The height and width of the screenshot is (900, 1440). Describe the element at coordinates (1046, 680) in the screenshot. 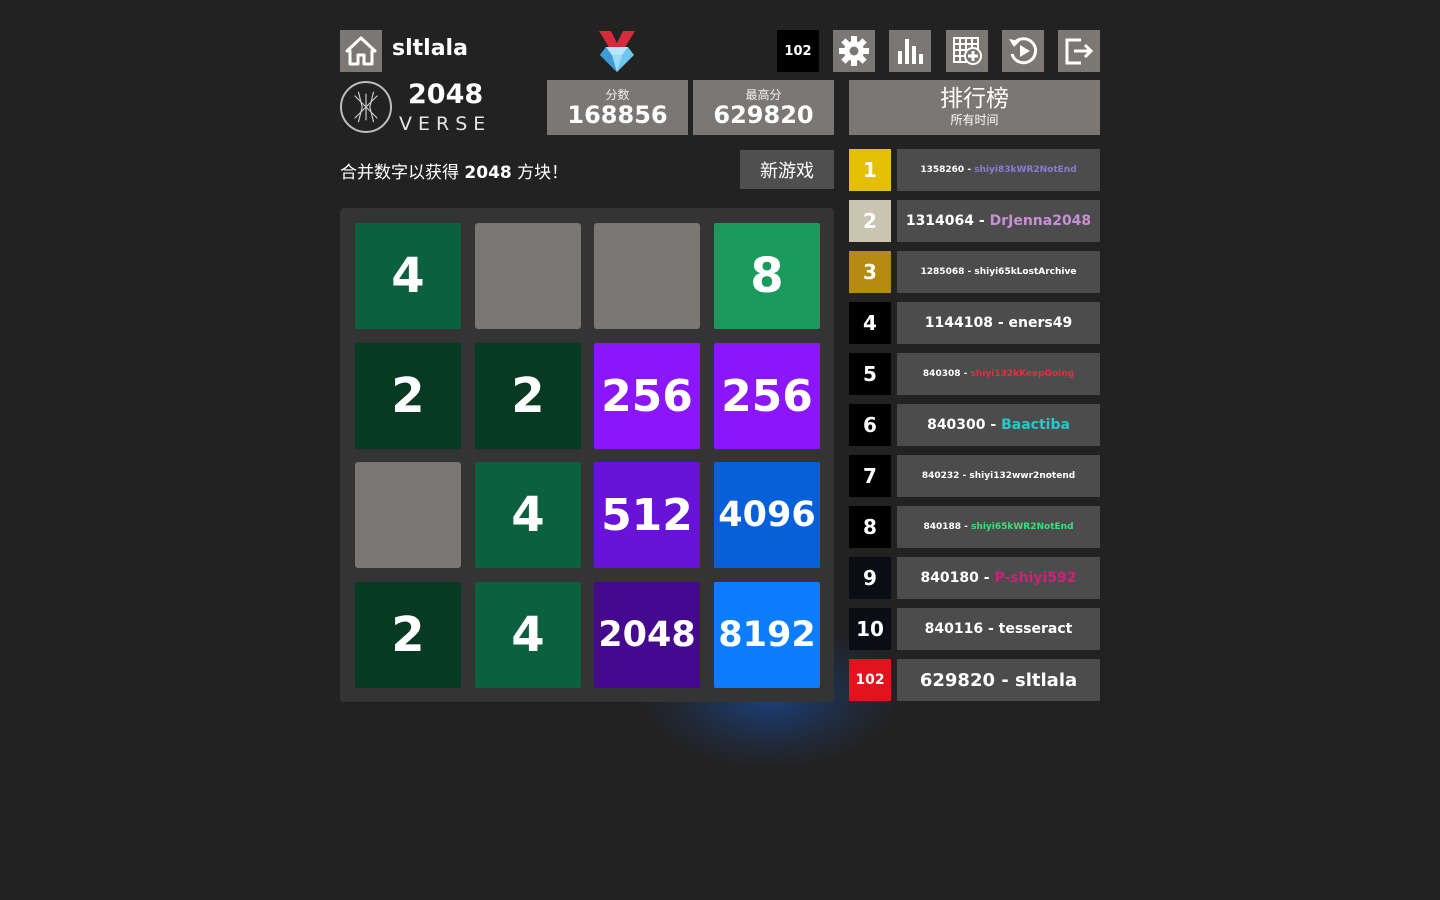

I see `leaderboard-player-name: sltlala` at that location.